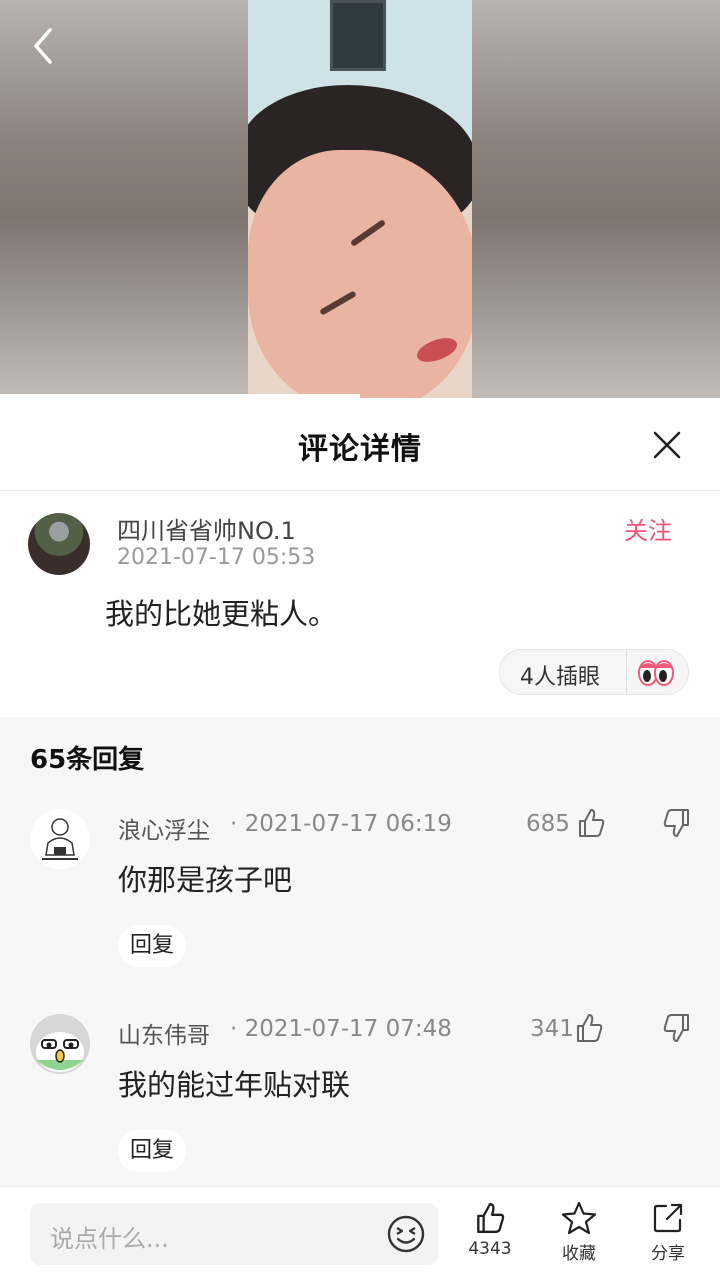 This screenshot has height=1281, width=720. Describe the element at coordinates (341, 1029) in the screenshot. I see `reply-time: · 2021-07-17 07:48` at that location.